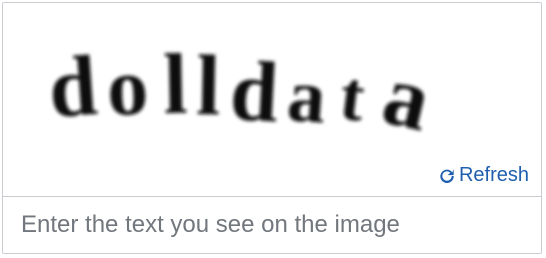 The image size is (546, 258). Describe the element at coordinates (447, 175) in the screenshot. I see `refresh-icon` at that location.